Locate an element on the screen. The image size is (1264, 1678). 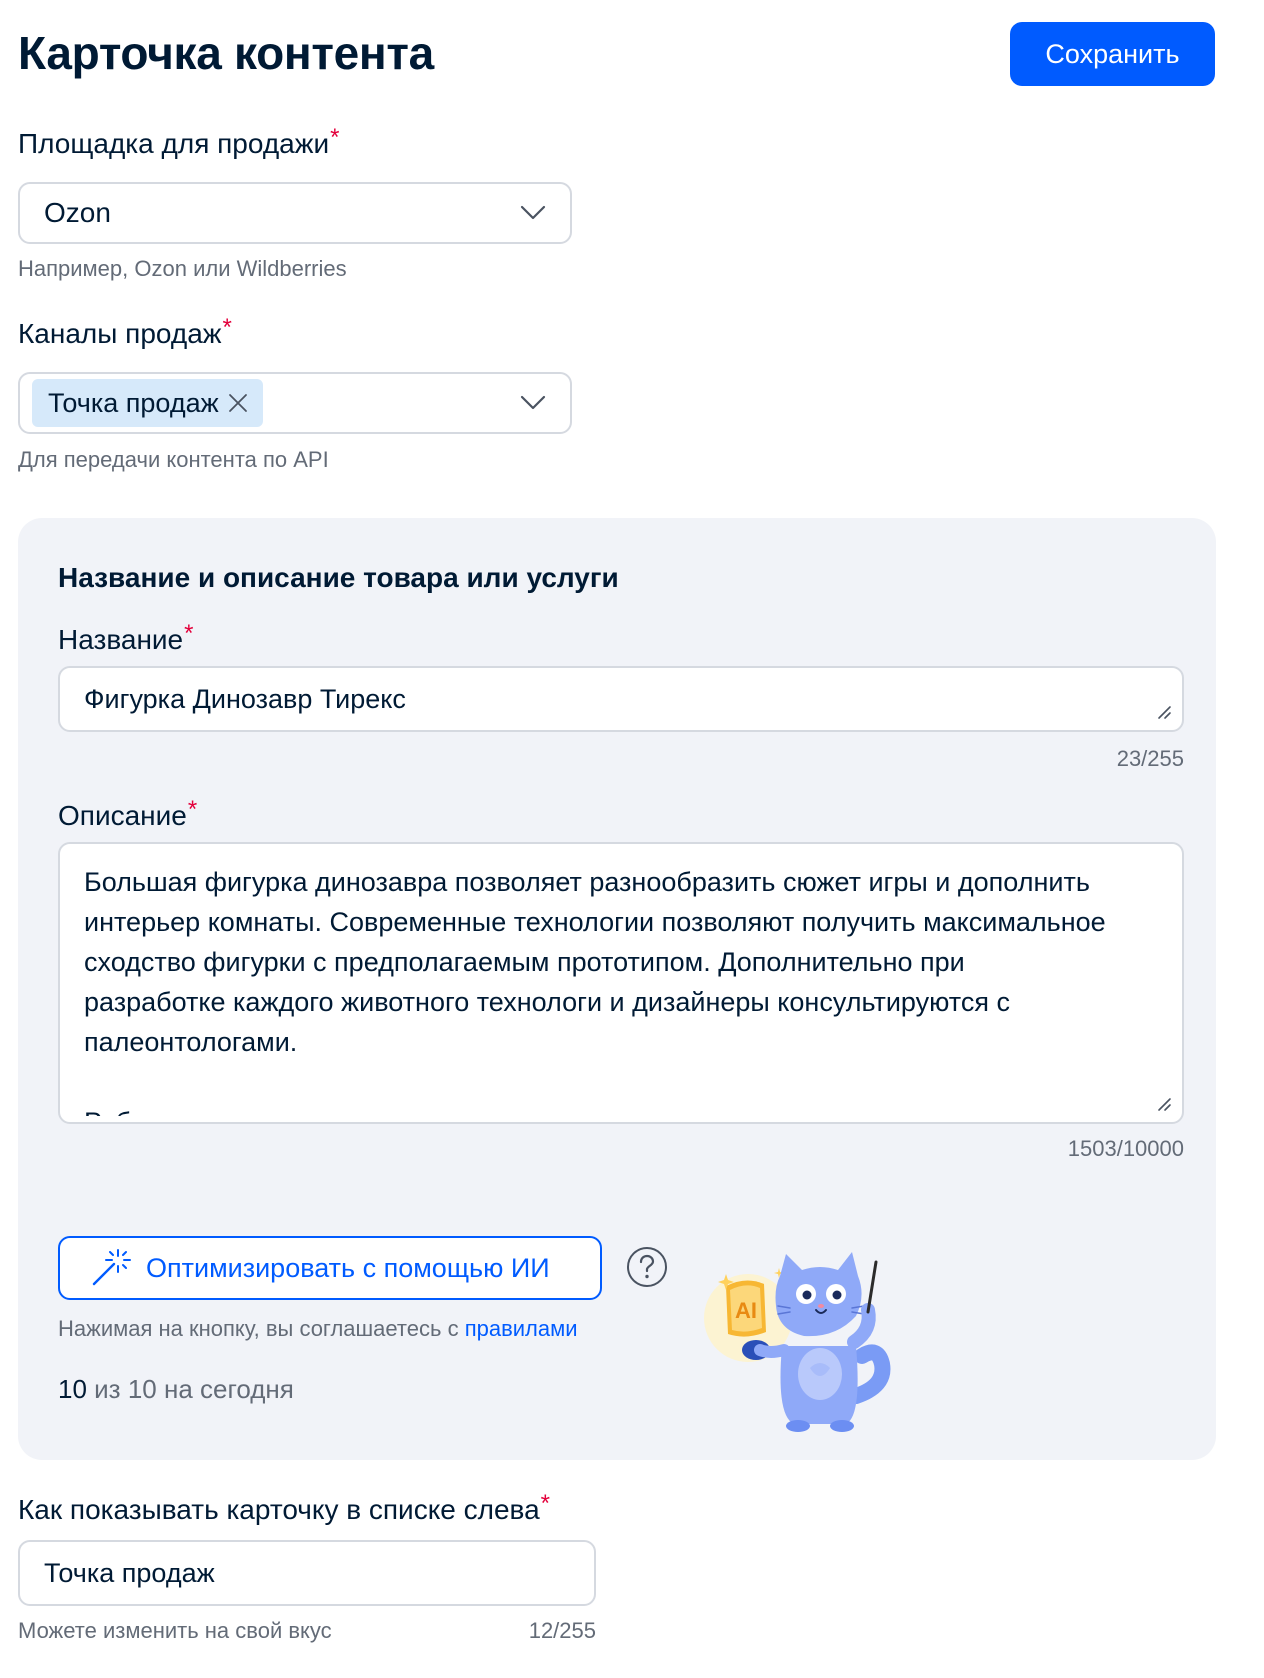
list-display-hint: Можете изменить на свой вкус is located at coordinates (175, 1630).